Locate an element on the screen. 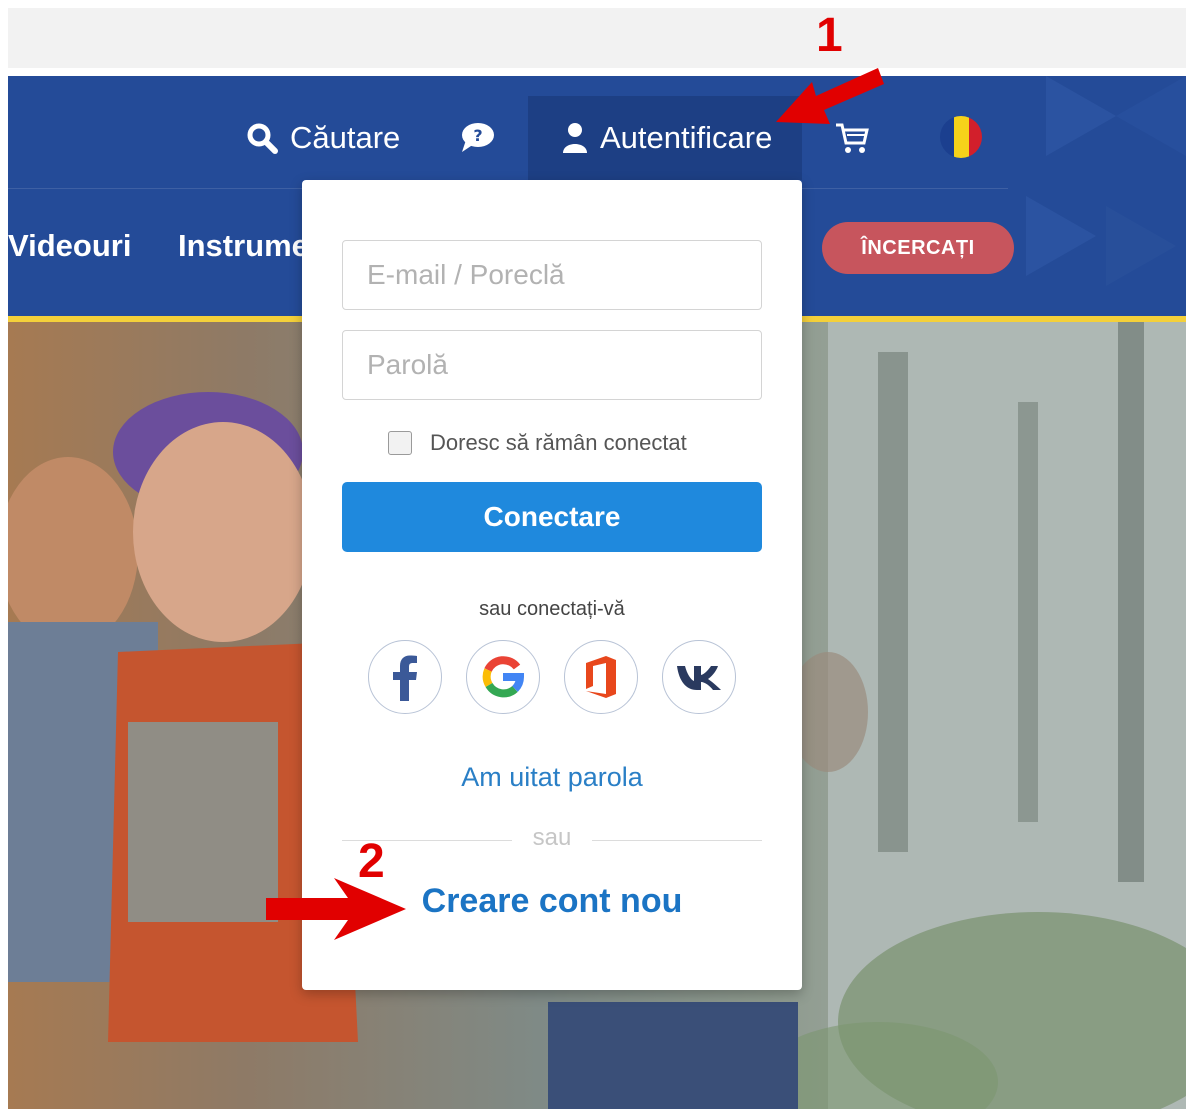 The width and height of the screenshot is (1186, 1109). user-icon is located at coordinates (575, 138).